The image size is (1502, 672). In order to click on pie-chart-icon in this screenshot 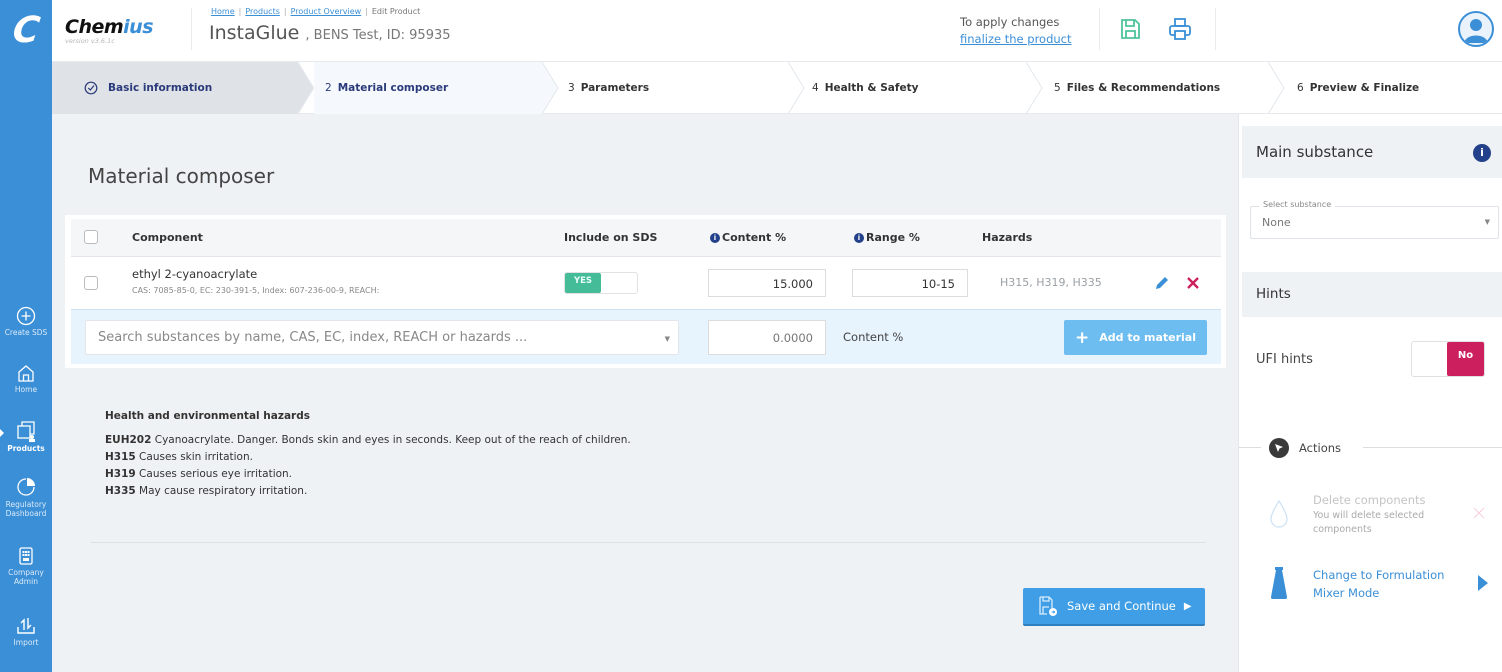, I will do `click(26, 487)`.